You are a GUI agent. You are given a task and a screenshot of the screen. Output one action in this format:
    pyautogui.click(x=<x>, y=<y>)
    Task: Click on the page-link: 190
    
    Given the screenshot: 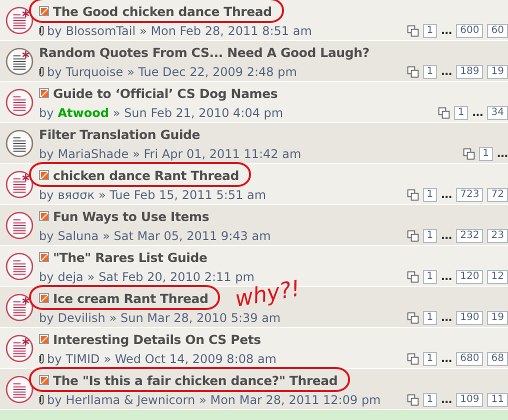 What is the action you would take?
    pyautogui.click(x=470, y=317)
    